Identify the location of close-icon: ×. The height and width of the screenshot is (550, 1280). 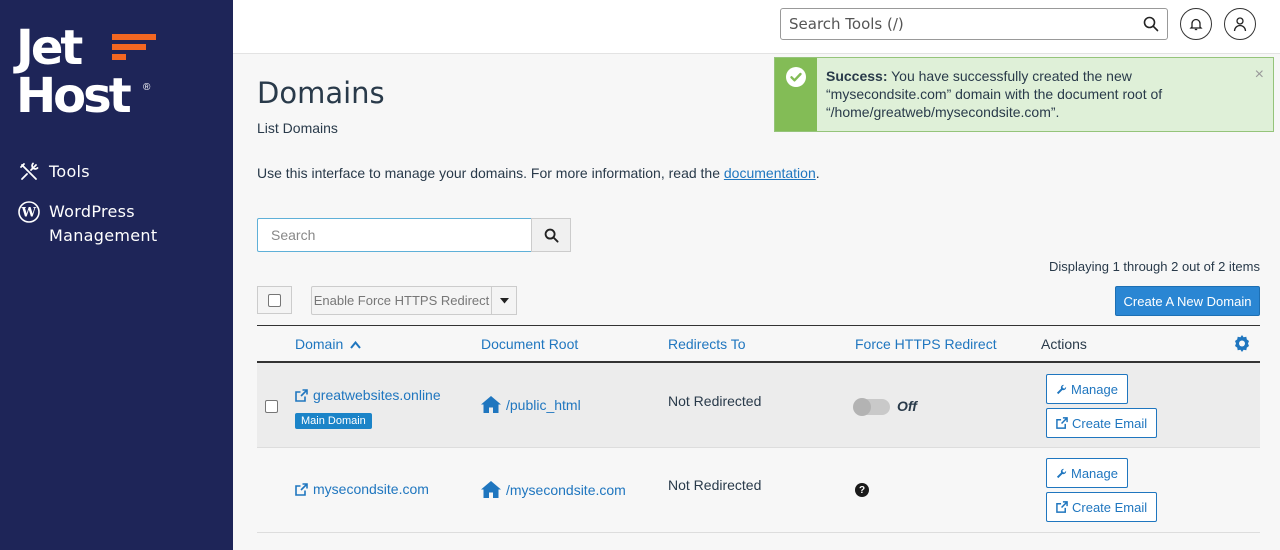
(1259, 75).